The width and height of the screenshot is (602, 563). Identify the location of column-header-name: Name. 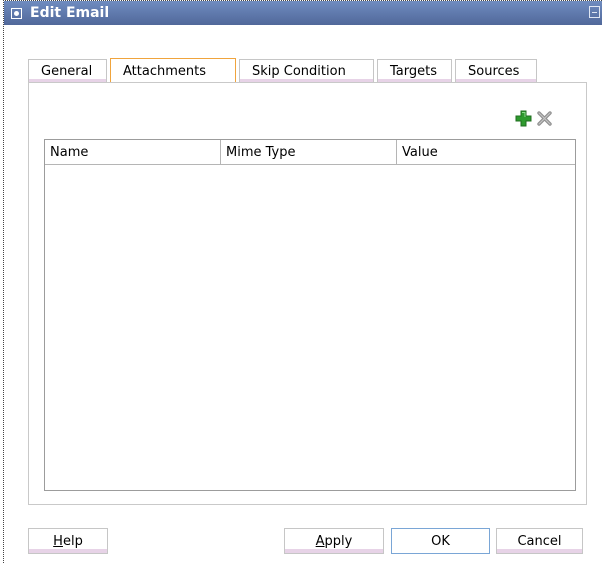
(133, 152).